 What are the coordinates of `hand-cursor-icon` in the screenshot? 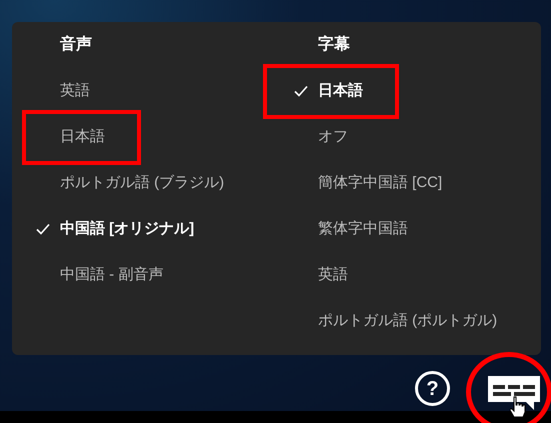 It's located at (518, 407).